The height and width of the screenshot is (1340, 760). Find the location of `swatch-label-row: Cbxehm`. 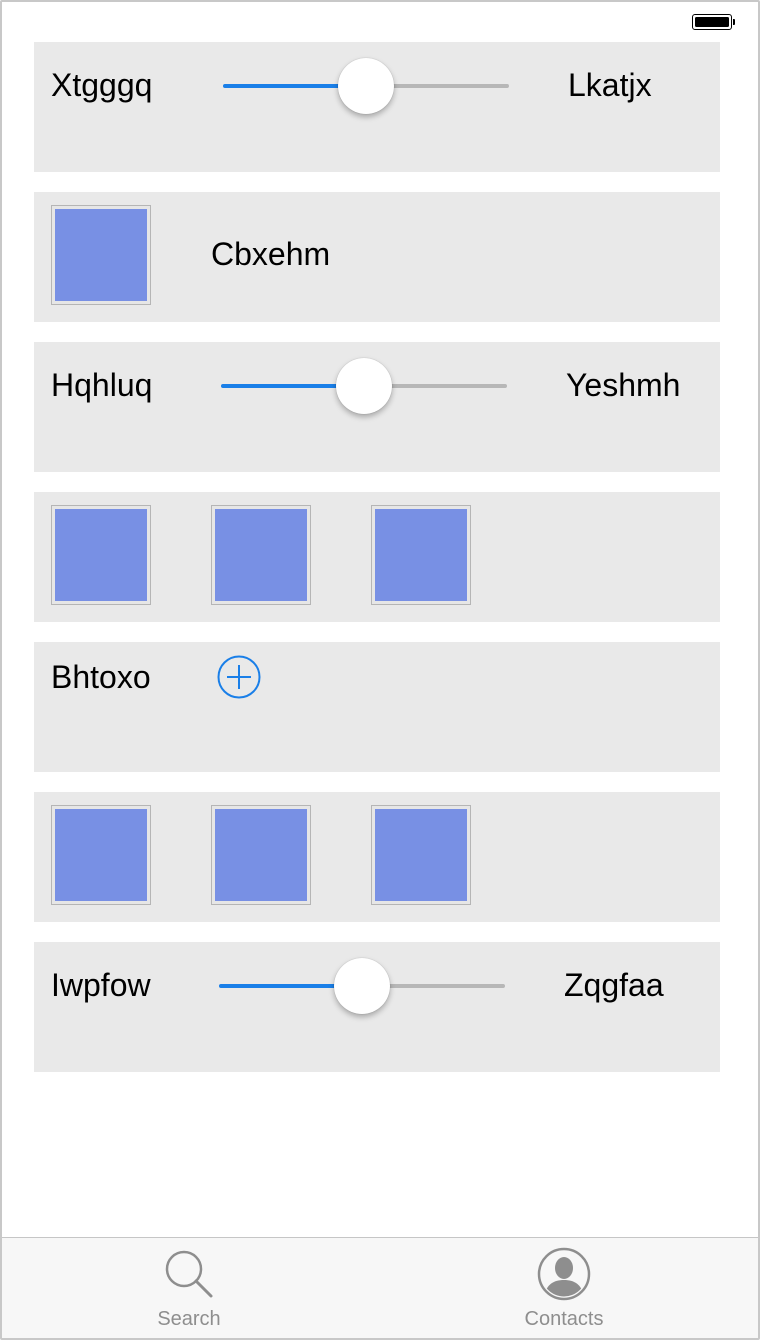

swatch-label-row: Cbxehm is located at coordinates (377, 257).